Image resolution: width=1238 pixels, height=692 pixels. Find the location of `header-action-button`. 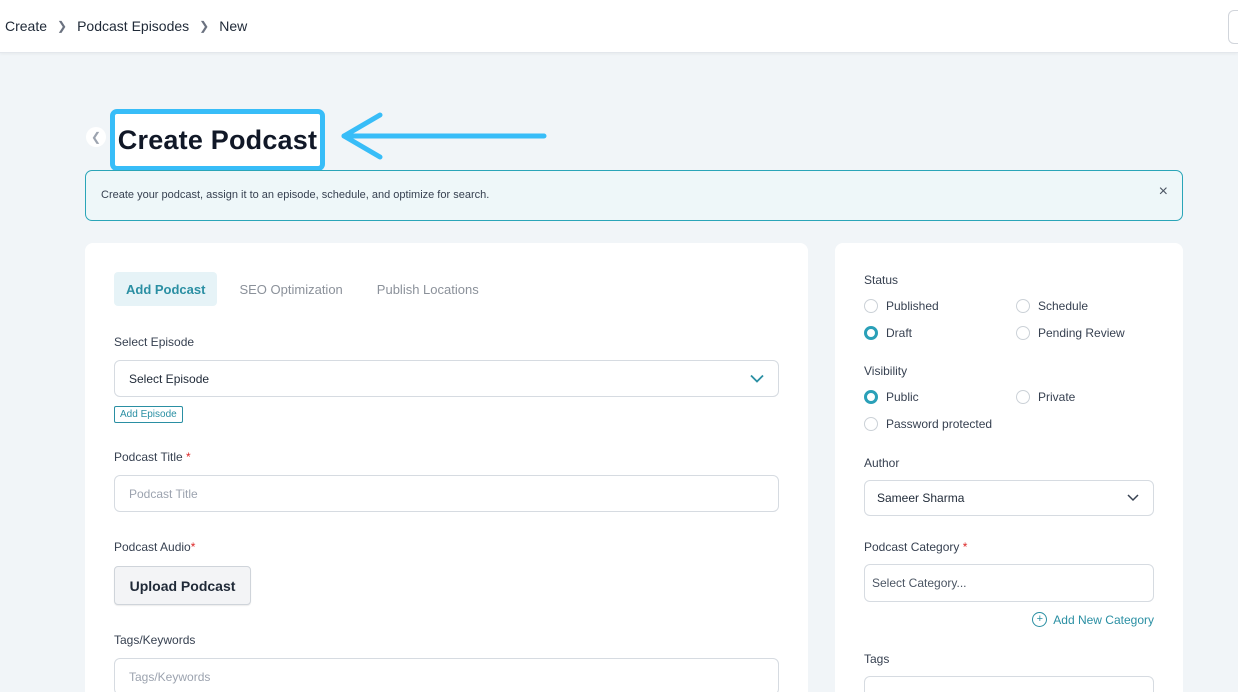

header-action-button is located at coordinates (1233, 27).